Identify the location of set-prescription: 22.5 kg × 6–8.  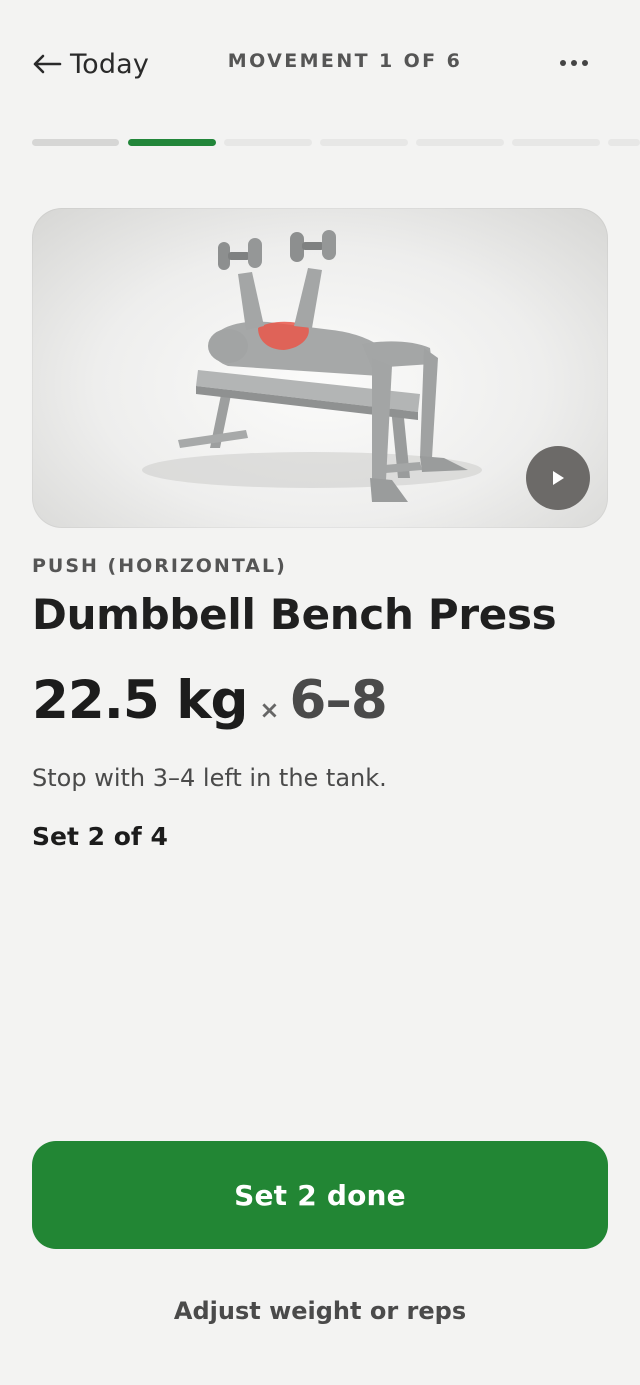
(210, 700).